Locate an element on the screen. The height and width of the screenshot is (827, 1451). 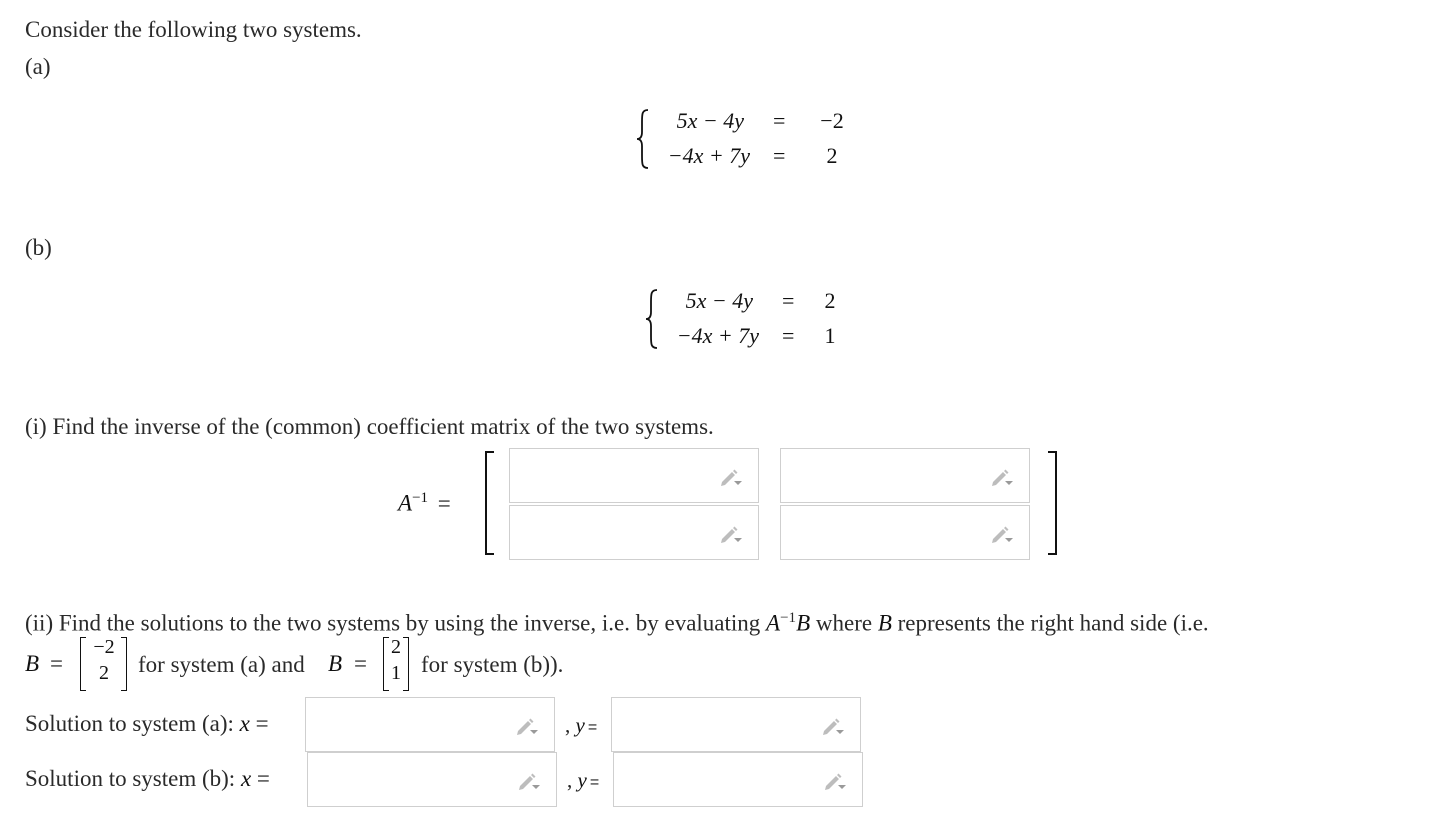
vector-entry: −2 is located at coordinates (104, 647).